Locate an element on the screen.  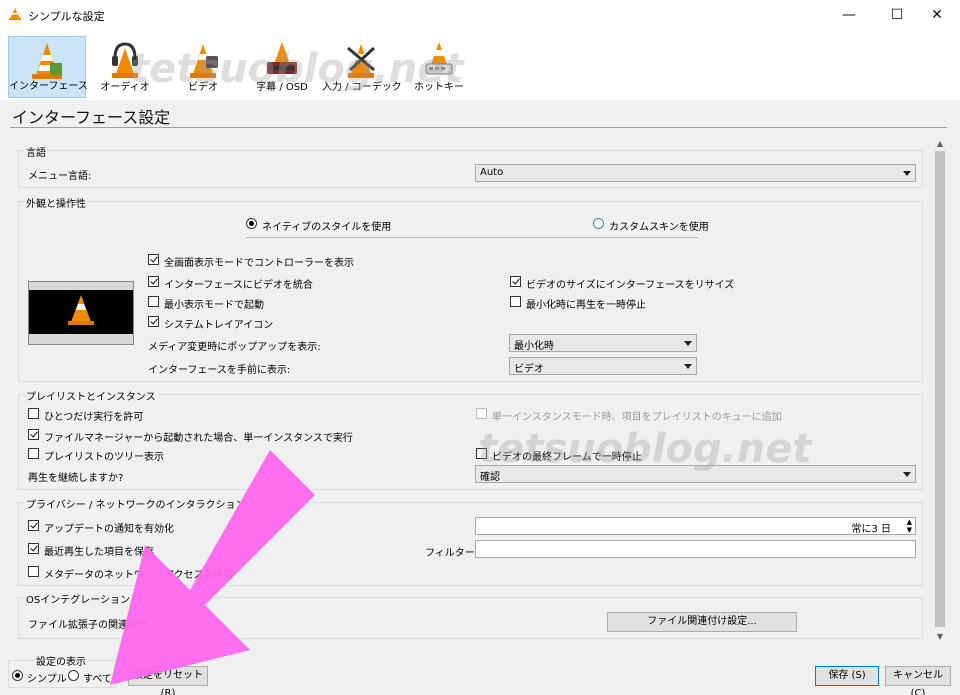
all-label: すべて is located at coordinates (97, 679).